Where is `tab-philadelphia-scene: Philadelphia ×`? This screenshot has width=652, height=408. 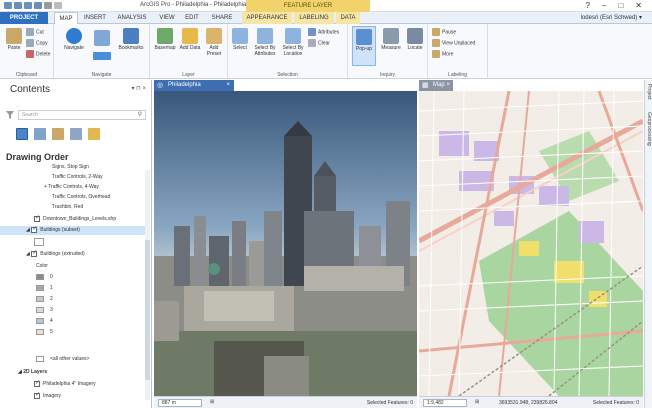
tab-philadelphia-scene: Philadelphia × is located at coordinates (194, 85).